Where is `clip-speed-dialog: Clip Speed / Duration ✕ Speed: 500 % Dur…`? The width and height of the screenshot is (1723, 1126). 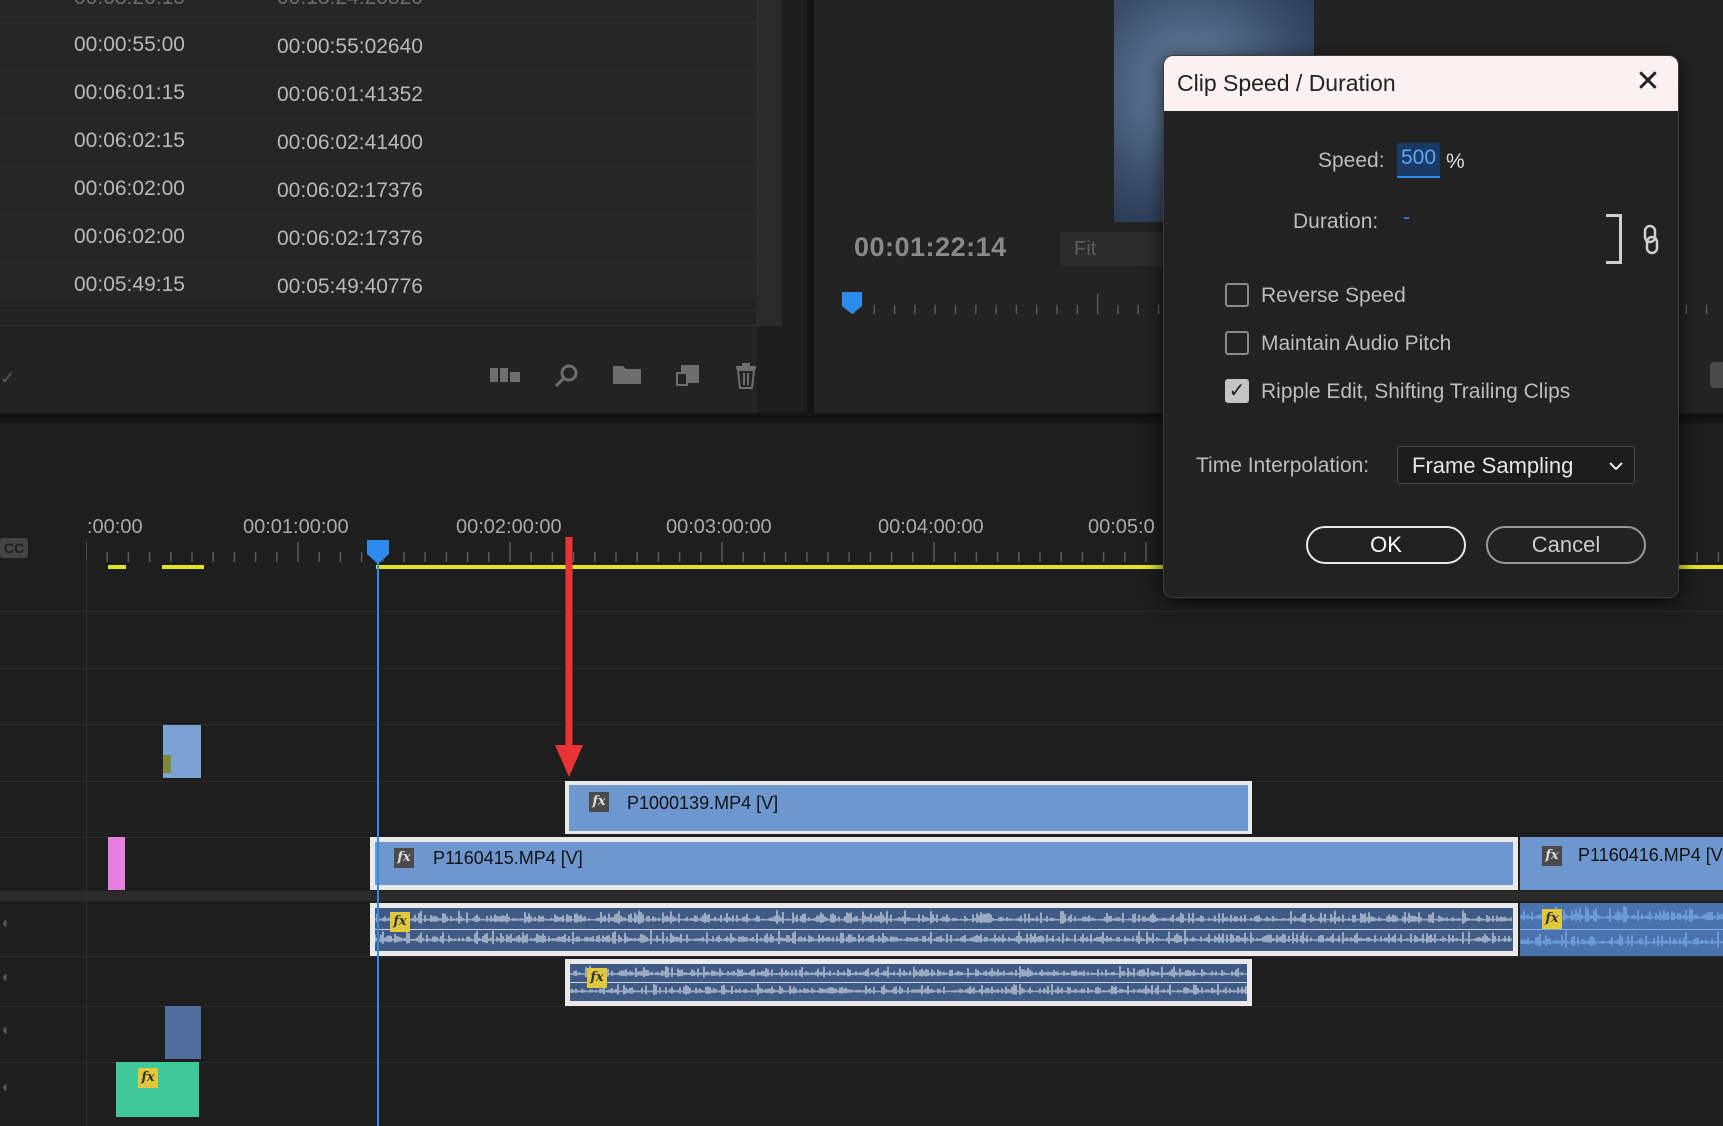 clip-speed-dialog: Clip Speed / Duration ✕ Speed: 500 % Dur… is located at coordinates (1421, 326).